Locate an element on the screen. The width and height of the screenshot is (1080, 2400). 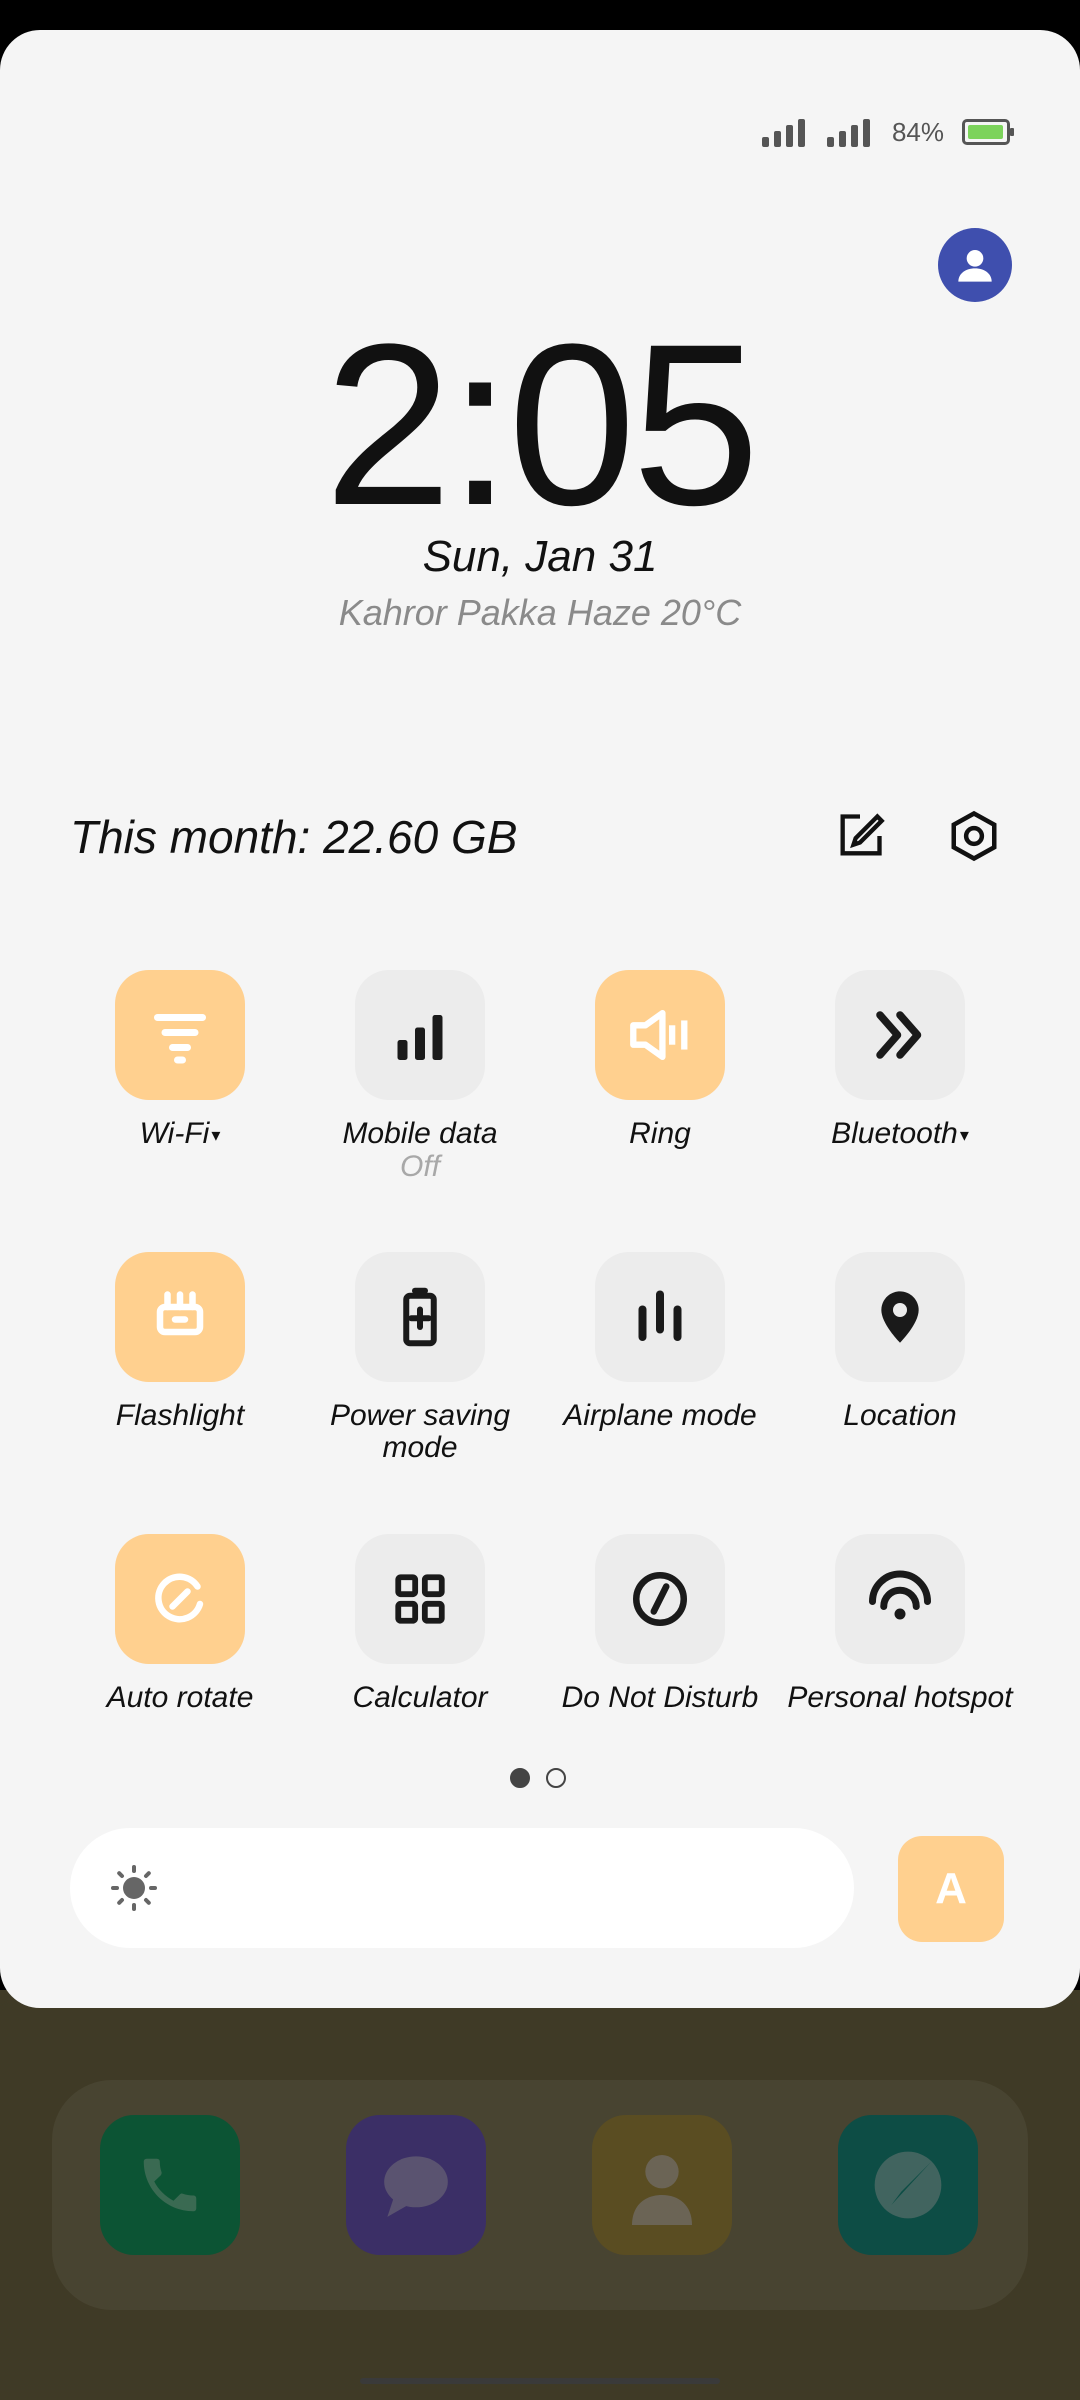
tile-status: Off is located at coordinates (419, 1166).